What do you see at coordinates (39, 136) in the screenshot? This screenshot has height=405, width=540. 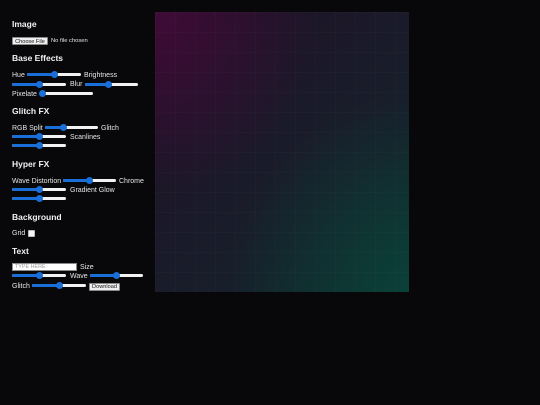 I see `glitch-slider` at bounding box center [39, 136].